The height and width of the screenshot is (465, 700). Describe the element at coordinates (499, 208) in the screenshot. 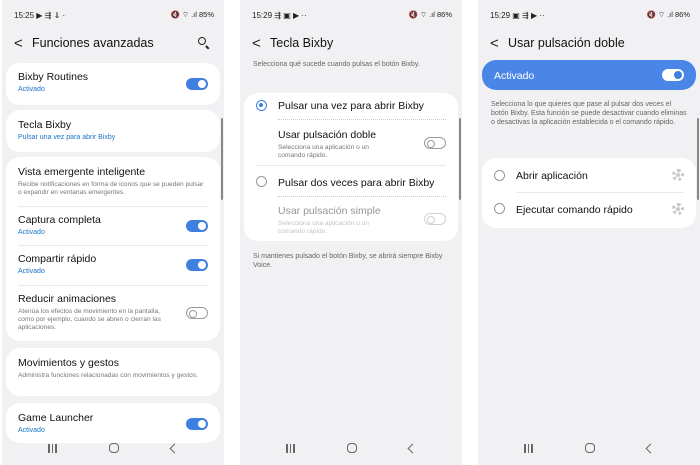

I see `radio-run-quick-command` at that location.